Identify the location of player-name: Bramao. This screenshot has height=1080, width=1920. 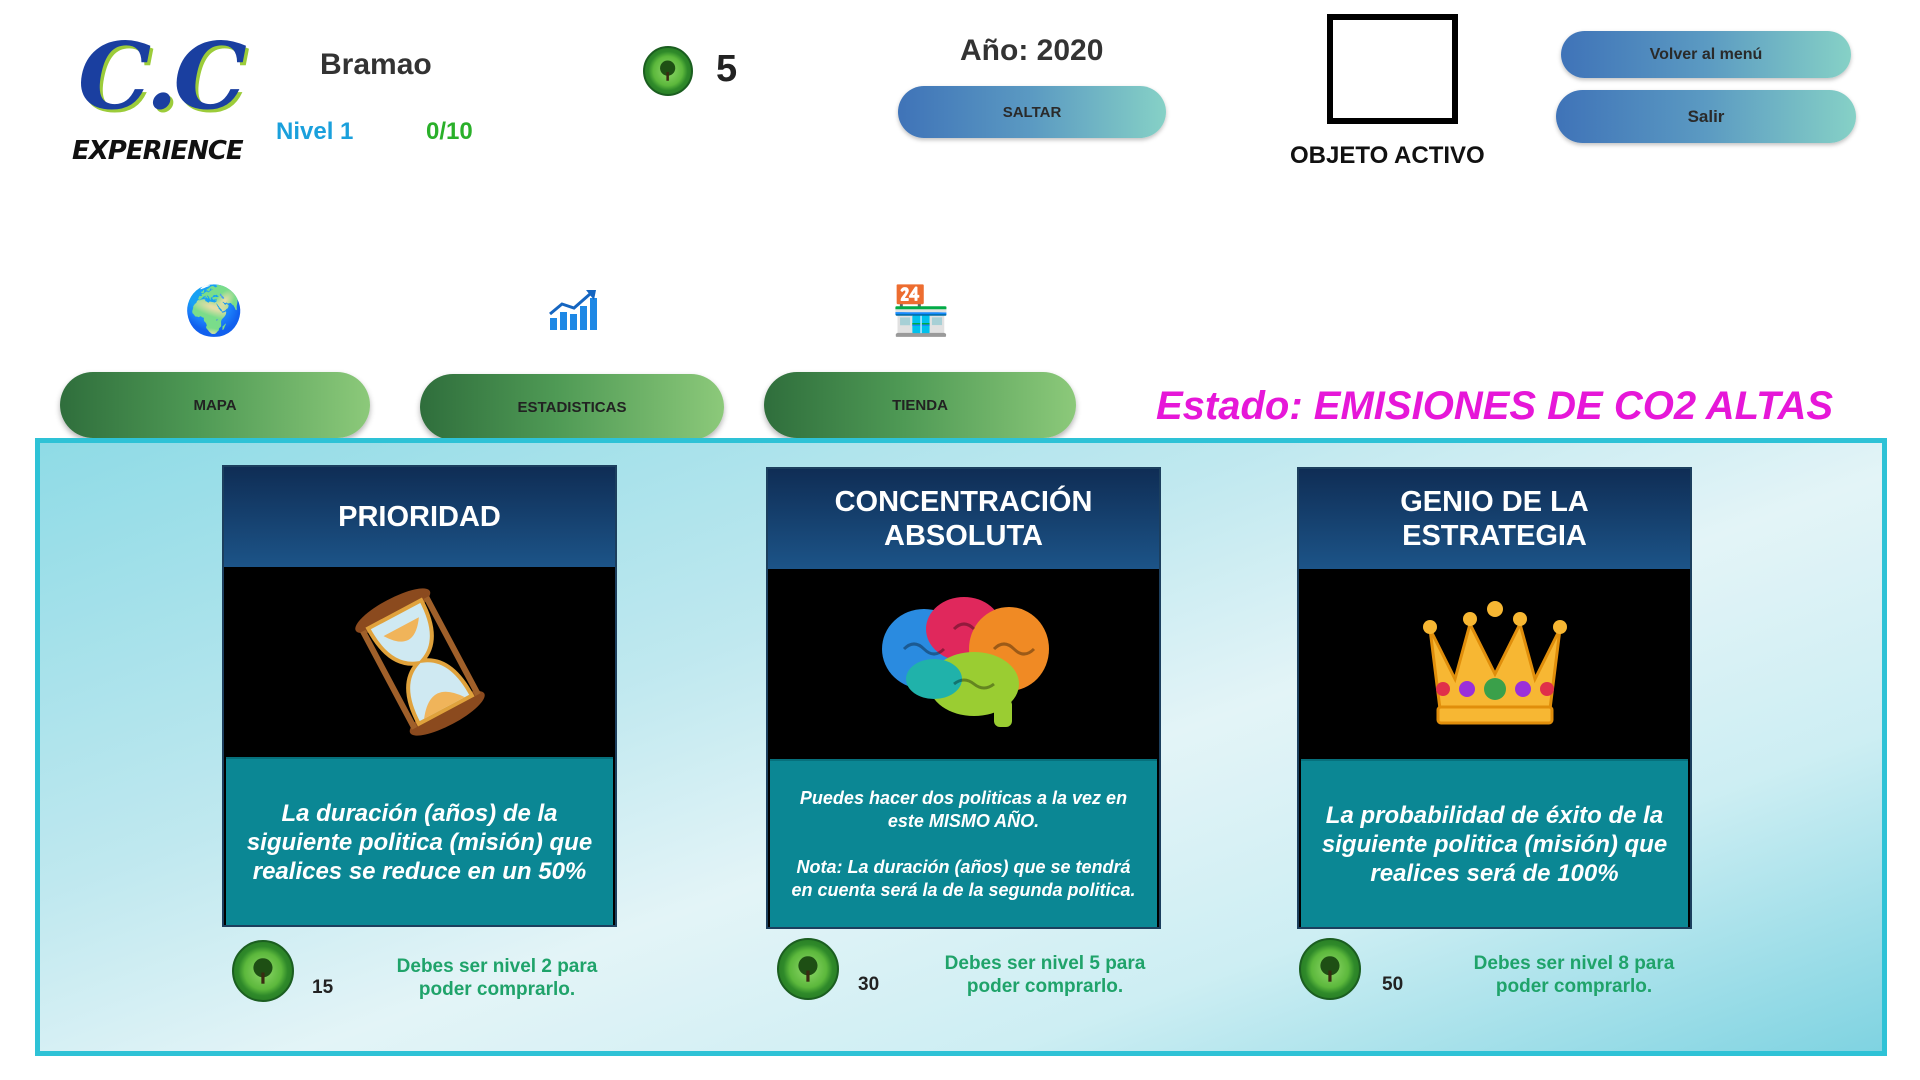
(376, 64).